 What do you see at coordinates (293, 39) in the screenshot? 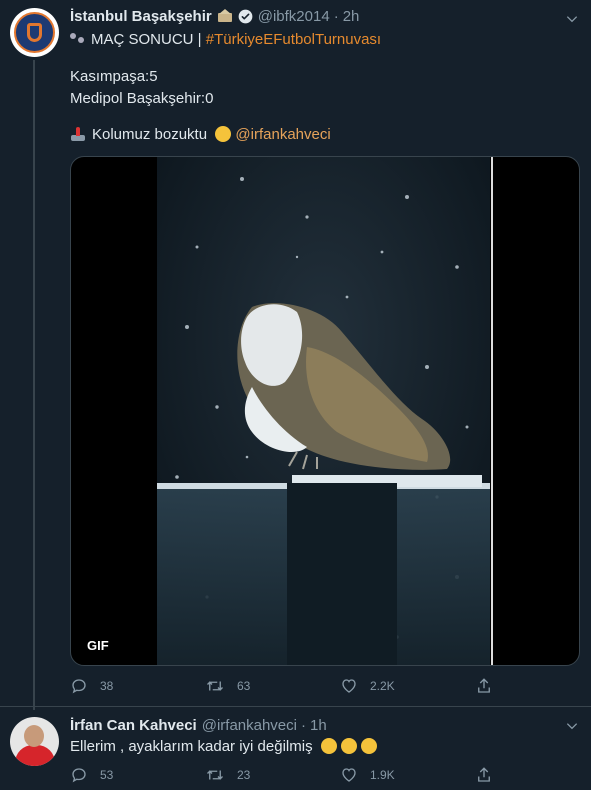
I see `hashtag-link: #TürkiyeEFutbolTurnuvası` at bounding box center [293, 39].